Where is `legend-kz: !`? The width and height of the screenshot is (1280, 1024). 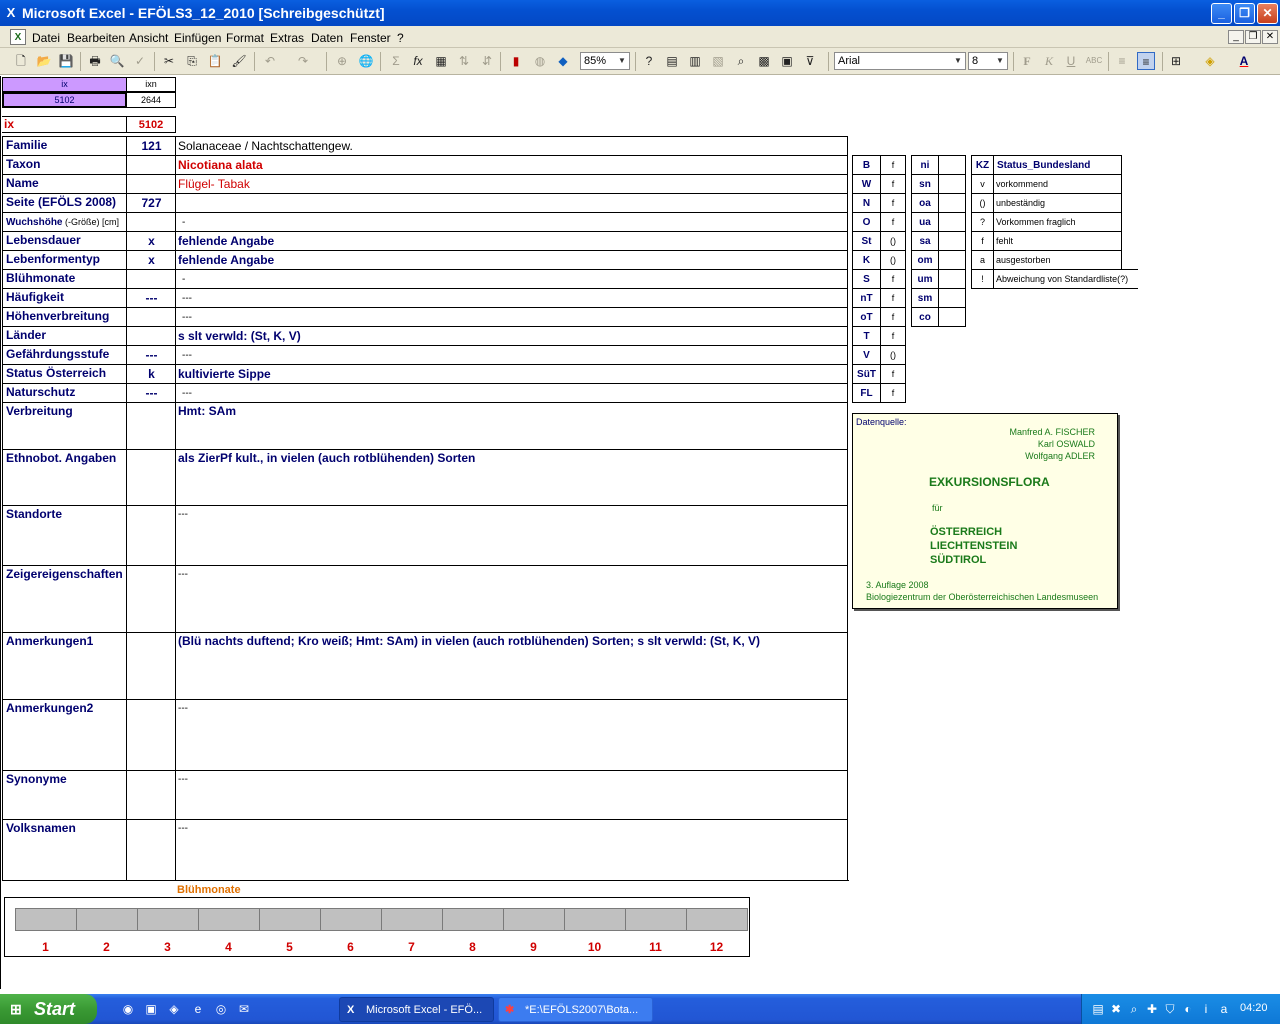
legend-kz: ! is located at coordinates (982, 279).